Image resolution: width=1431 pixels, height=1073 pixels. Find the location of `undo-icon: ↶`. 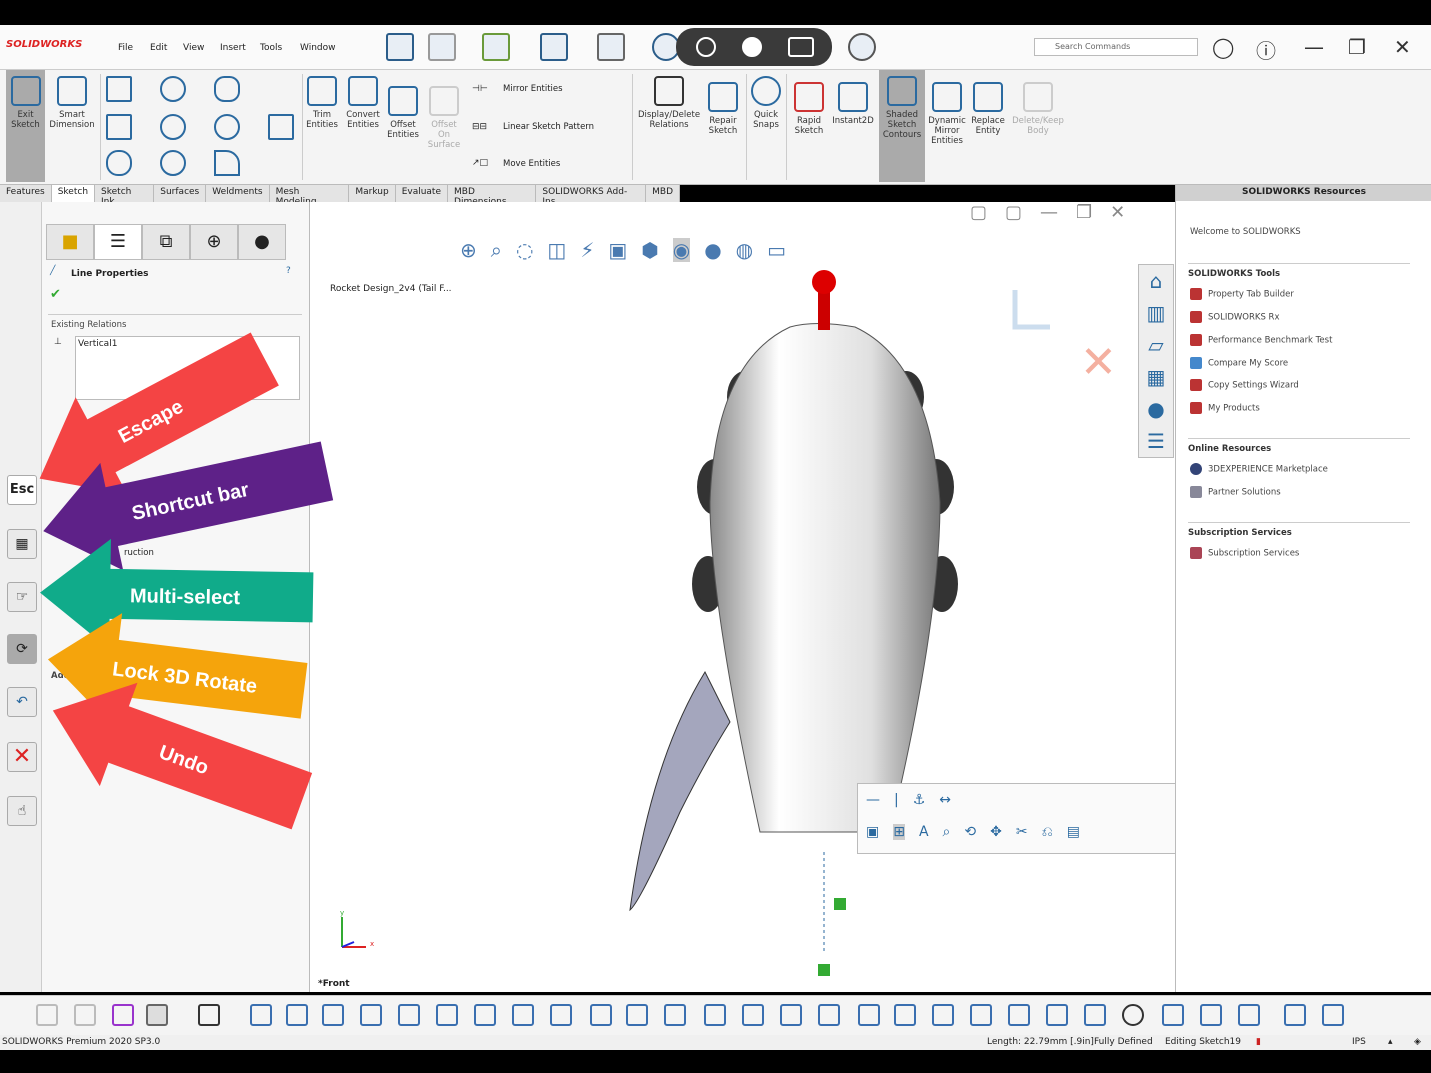

undo-icon: ↶ is located at coordinates (22, 702).